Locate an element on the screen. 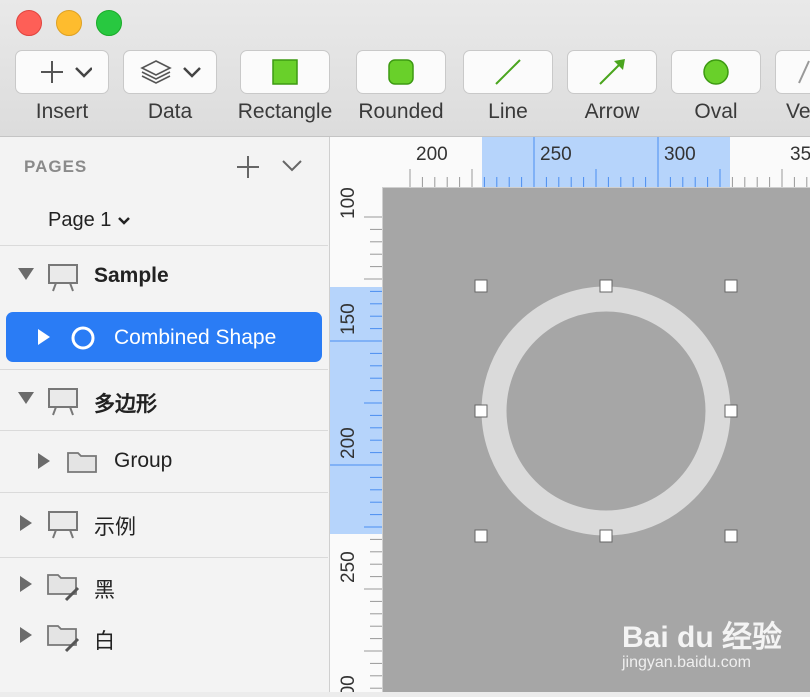 The height and width of the screenshot is (697, 810). minimize-window-button is located at coordinates (69, 23).